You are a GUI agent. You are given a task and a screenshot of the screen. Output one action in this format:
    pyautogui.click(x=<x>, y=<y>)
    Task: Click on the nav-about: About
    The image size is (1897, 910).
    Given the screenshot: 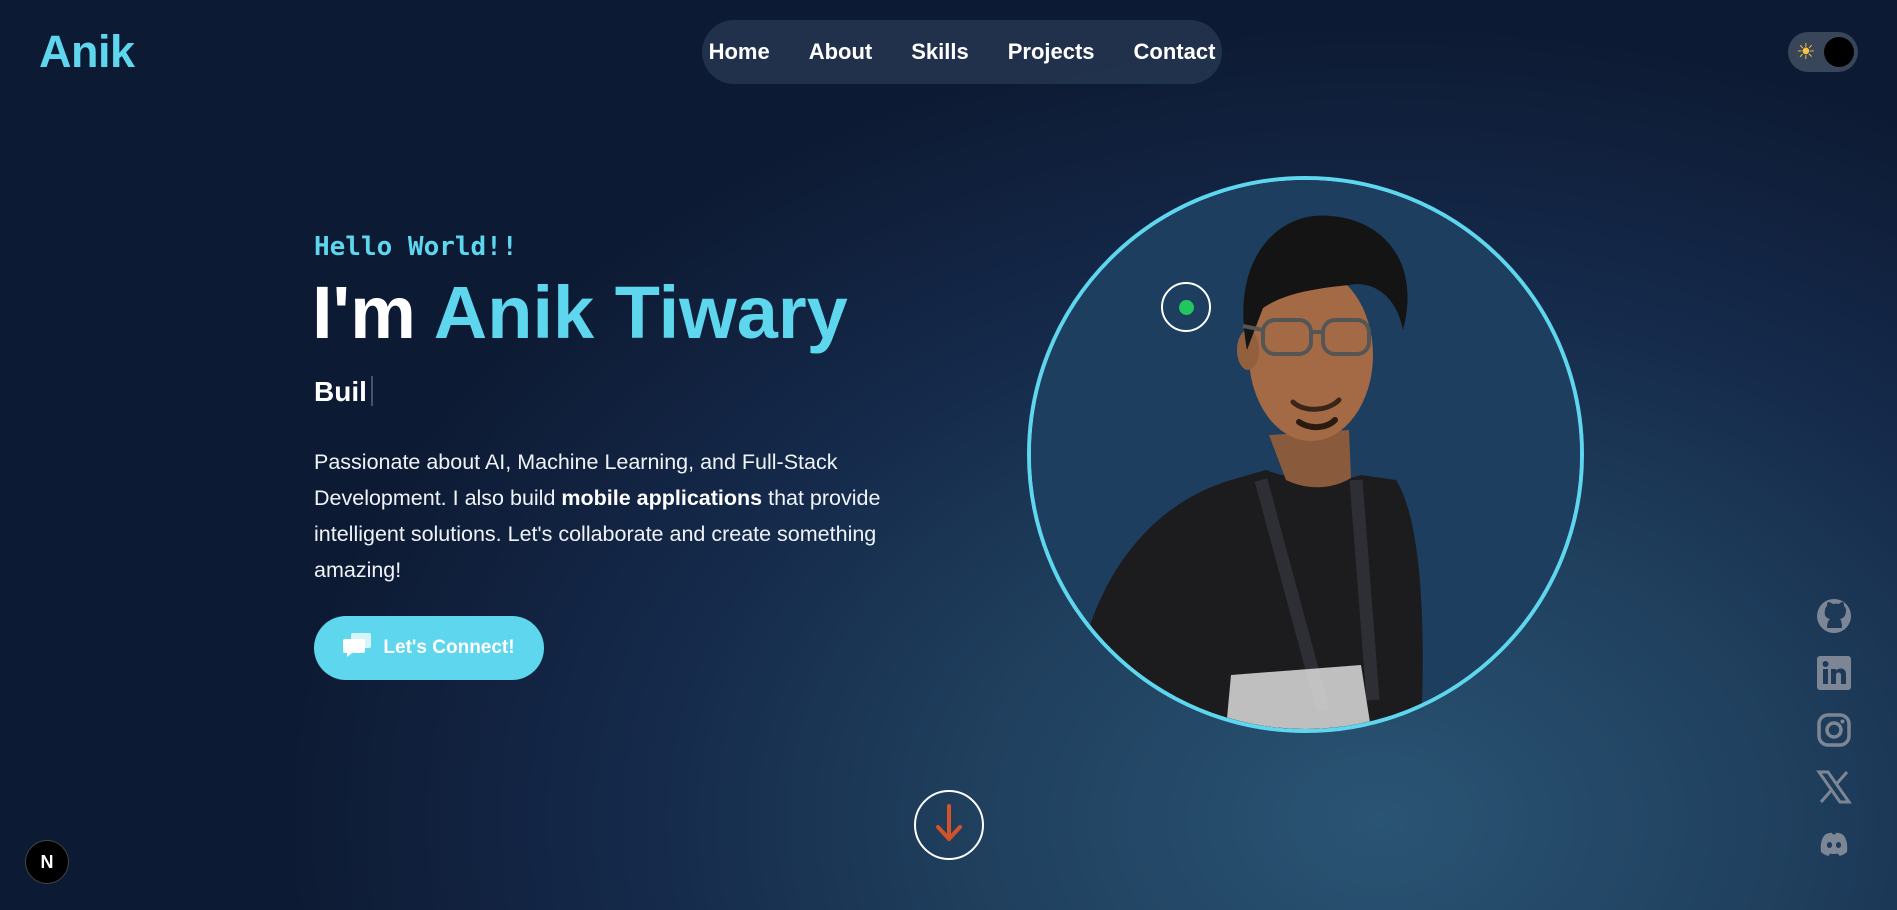 What is the action you would take?
    pyautogui.click(x=841, y=52)
    